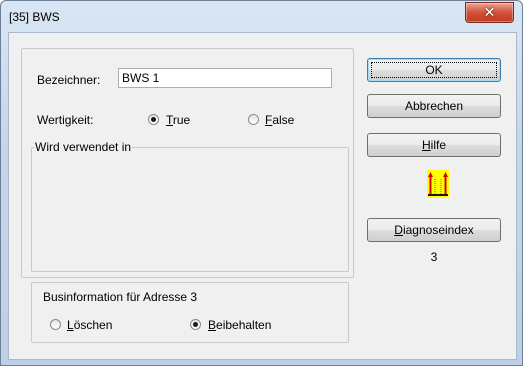 The image size is (523, 366). Describe the element at coordinates (253, 119) in the screenshot. I see `wertigkeit-false-radio` at that location.